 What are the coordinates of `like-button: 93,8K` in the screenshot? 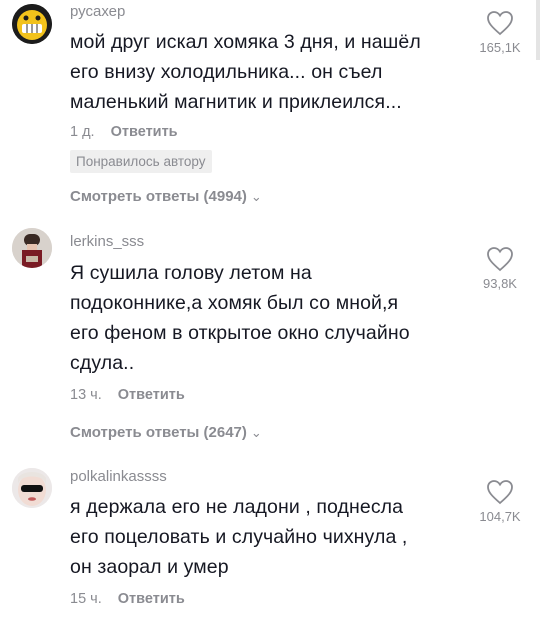 It's located at (500, 268).